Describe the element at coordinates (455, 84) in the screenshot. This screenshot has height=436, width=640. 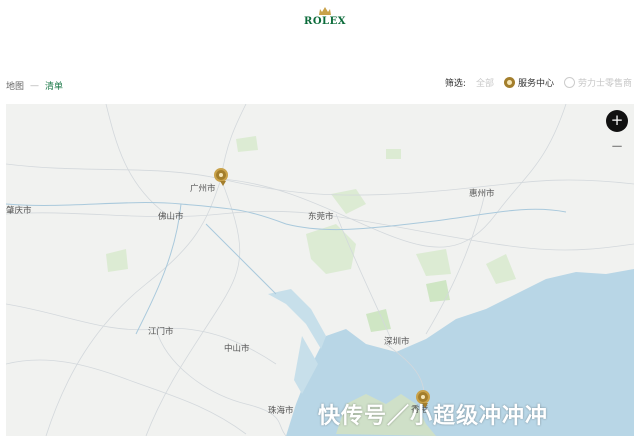
I see `filter-label: 筛选:` at that location.